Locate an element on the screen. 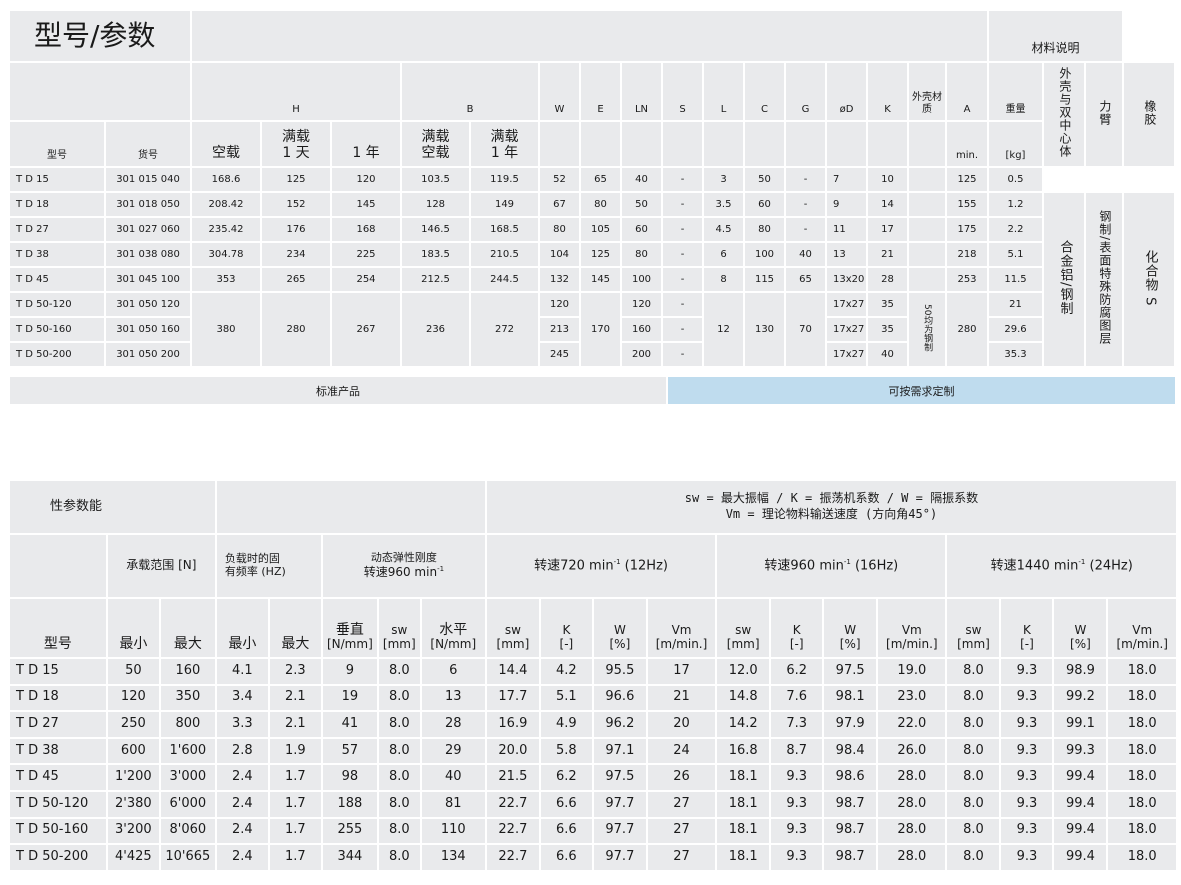 Image resolution: width=1181 pixels, height=885 pixels. material-col-rubber: 橡胶 is located at coordinates (1149, 114).